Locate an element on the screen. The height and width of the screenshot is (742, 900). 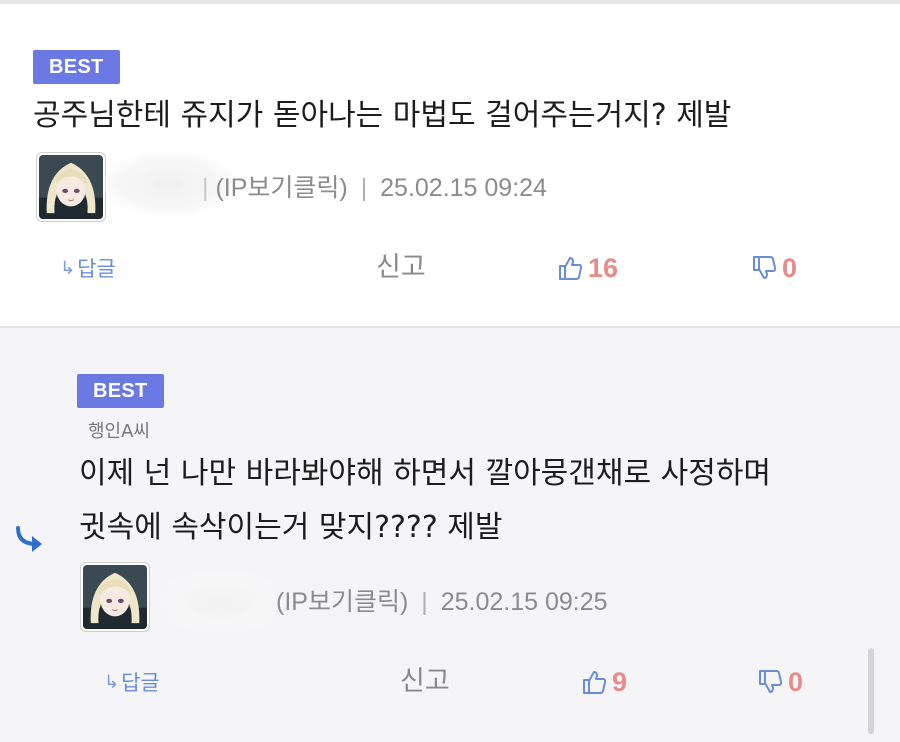
comment-meta: (IP보기클릭) | 25.02.15 09:25 is located at coordinates (442, 602).